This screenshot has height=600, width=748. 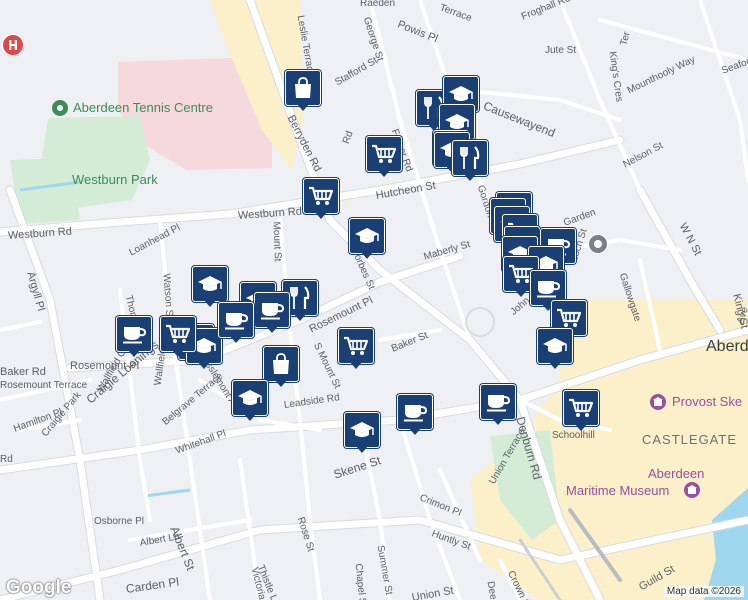 I want to click on museum-pin-icon-provost, so click(x=658, y=402).